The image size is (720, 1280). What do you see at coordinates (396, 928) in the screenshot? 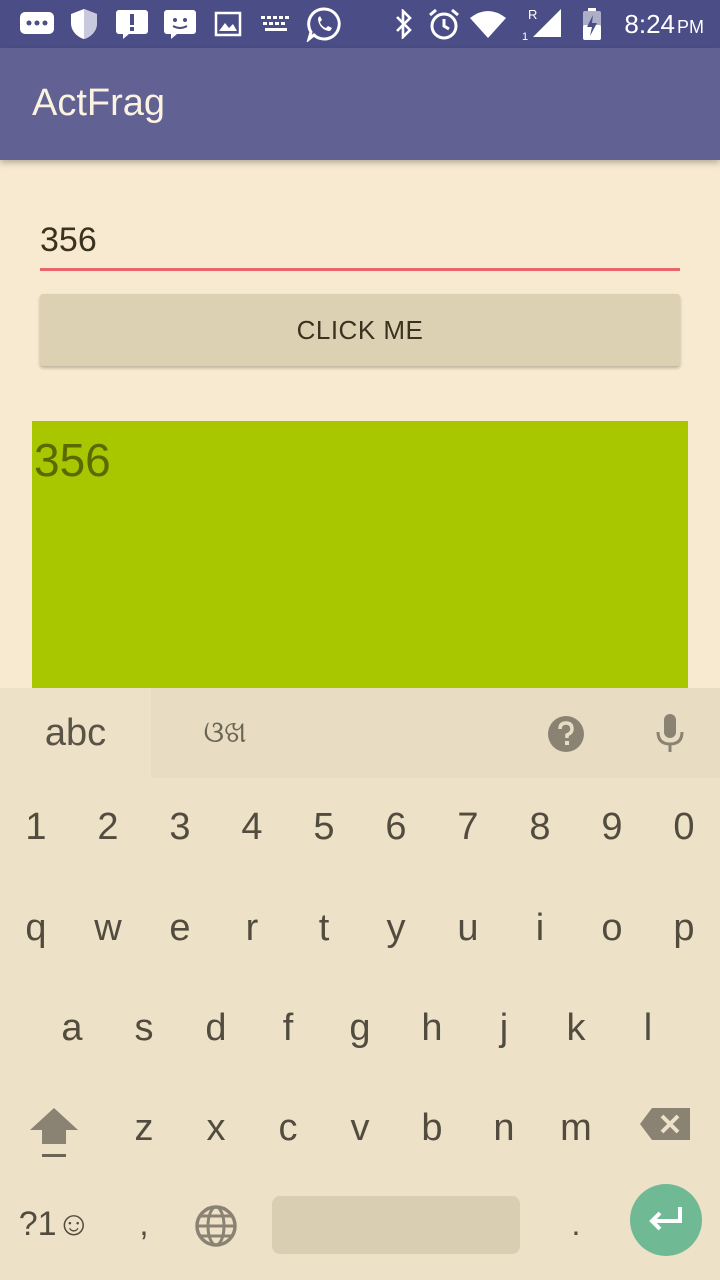
I see `letter-key: y` at bounding box center [396, 928].